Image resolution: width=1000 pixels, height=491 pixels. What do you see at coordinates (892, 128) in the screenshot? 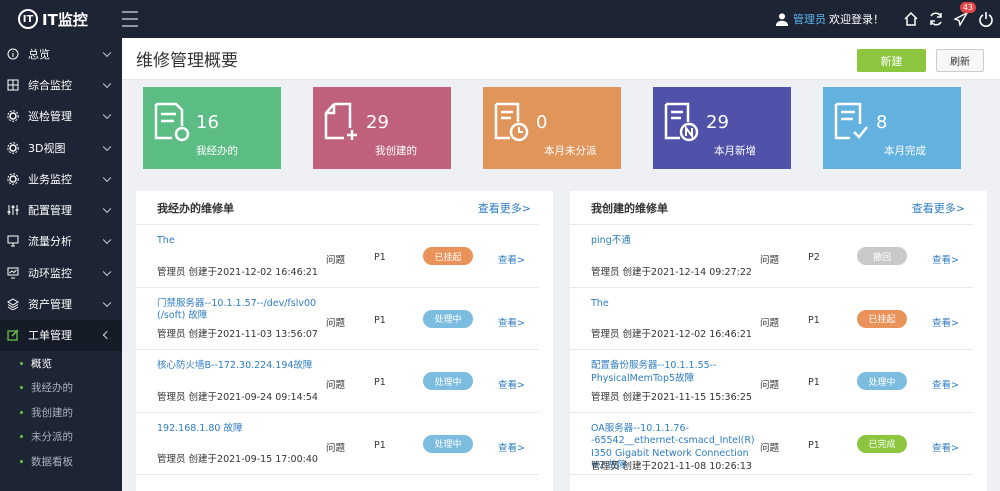
I see `stat-card-done-month: 8 本月完成` at bounding box center [892, 128].